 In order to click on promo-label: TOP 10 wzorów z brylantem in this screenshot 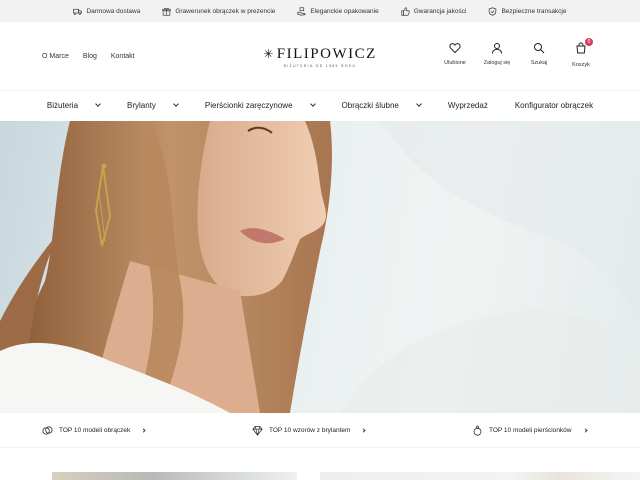, I will do `click(310, 430)`.